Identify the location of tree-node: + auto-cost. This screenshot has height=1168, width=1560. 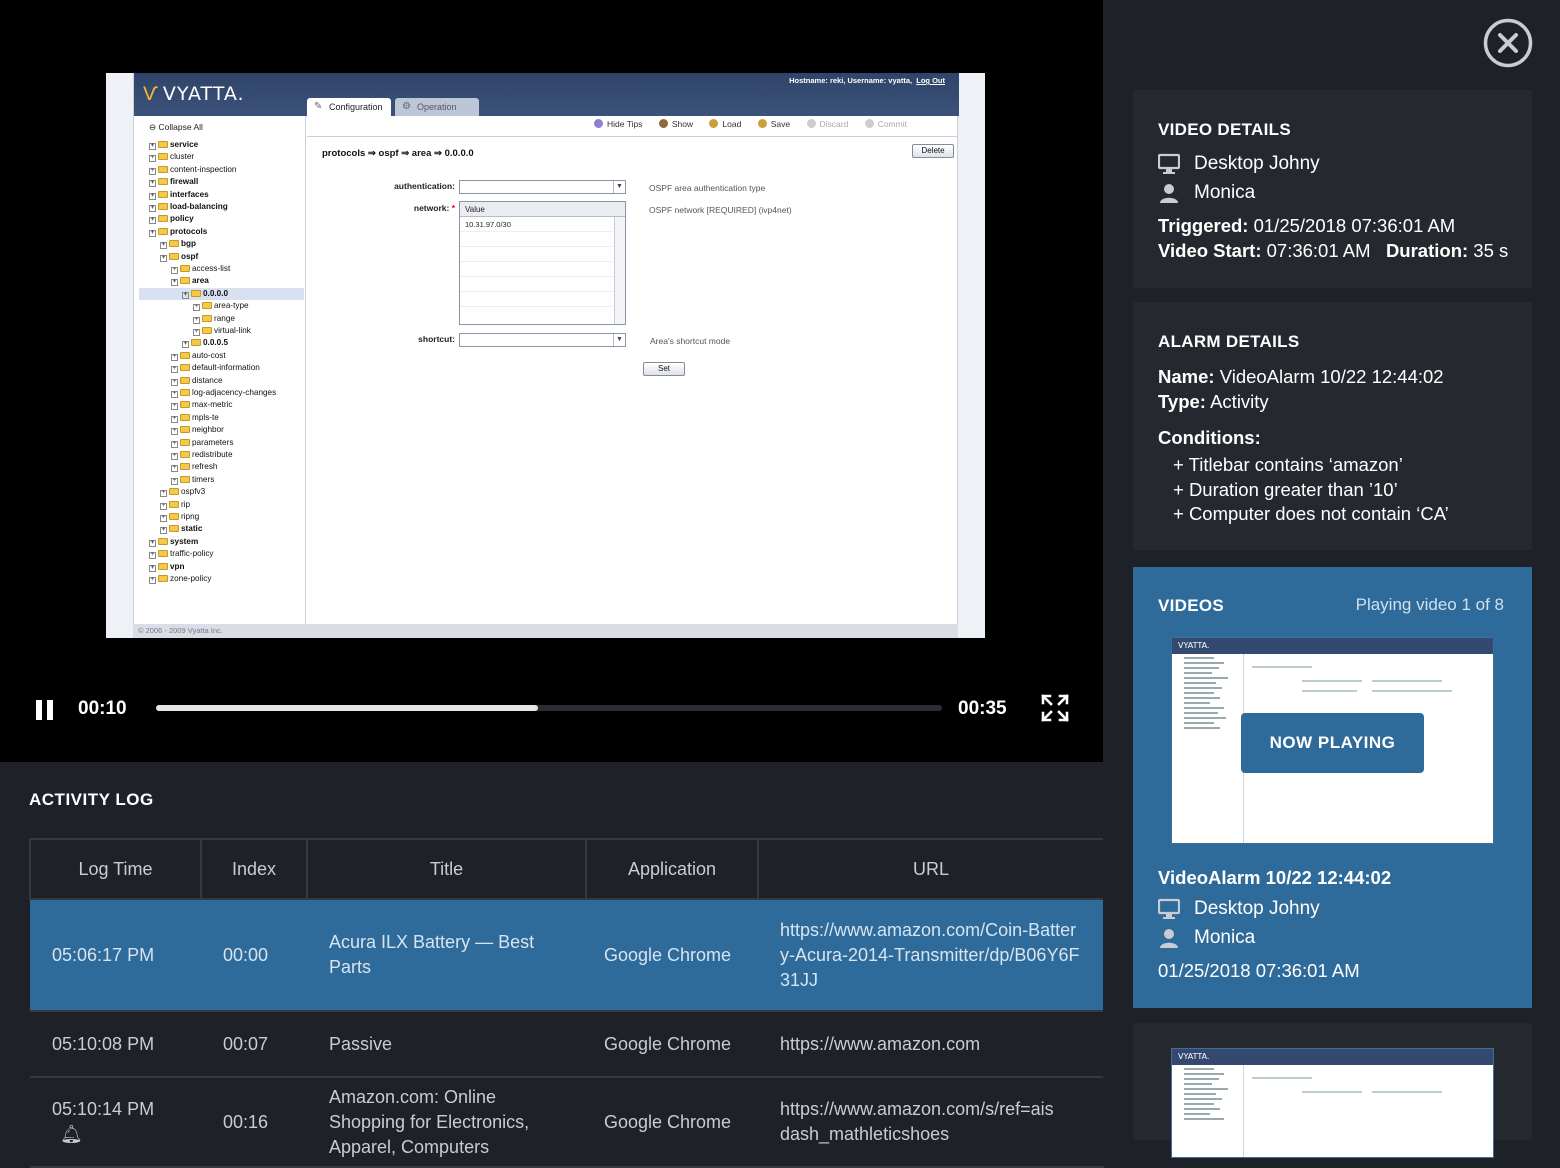
(198, 356).